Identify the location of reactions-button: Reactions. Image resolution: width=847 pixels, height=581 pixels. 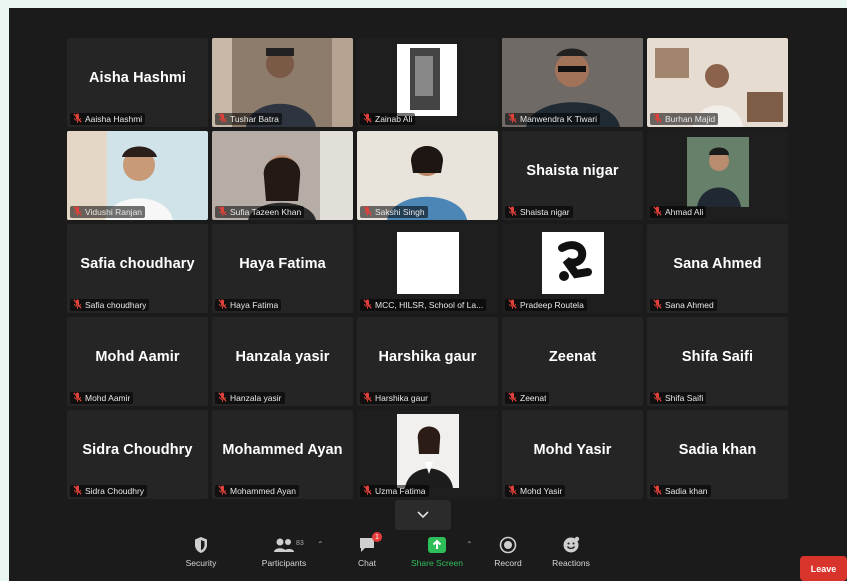
(571, 552).